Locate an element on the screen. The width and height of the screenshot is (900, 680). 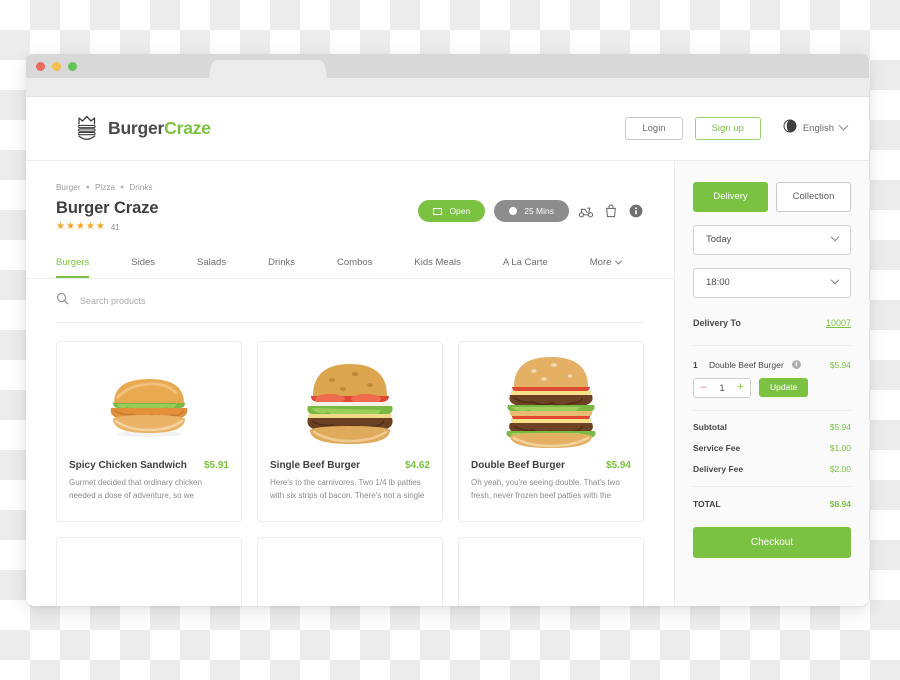
delivery-zip-link: 10007 is located at coordinates (838, 323).